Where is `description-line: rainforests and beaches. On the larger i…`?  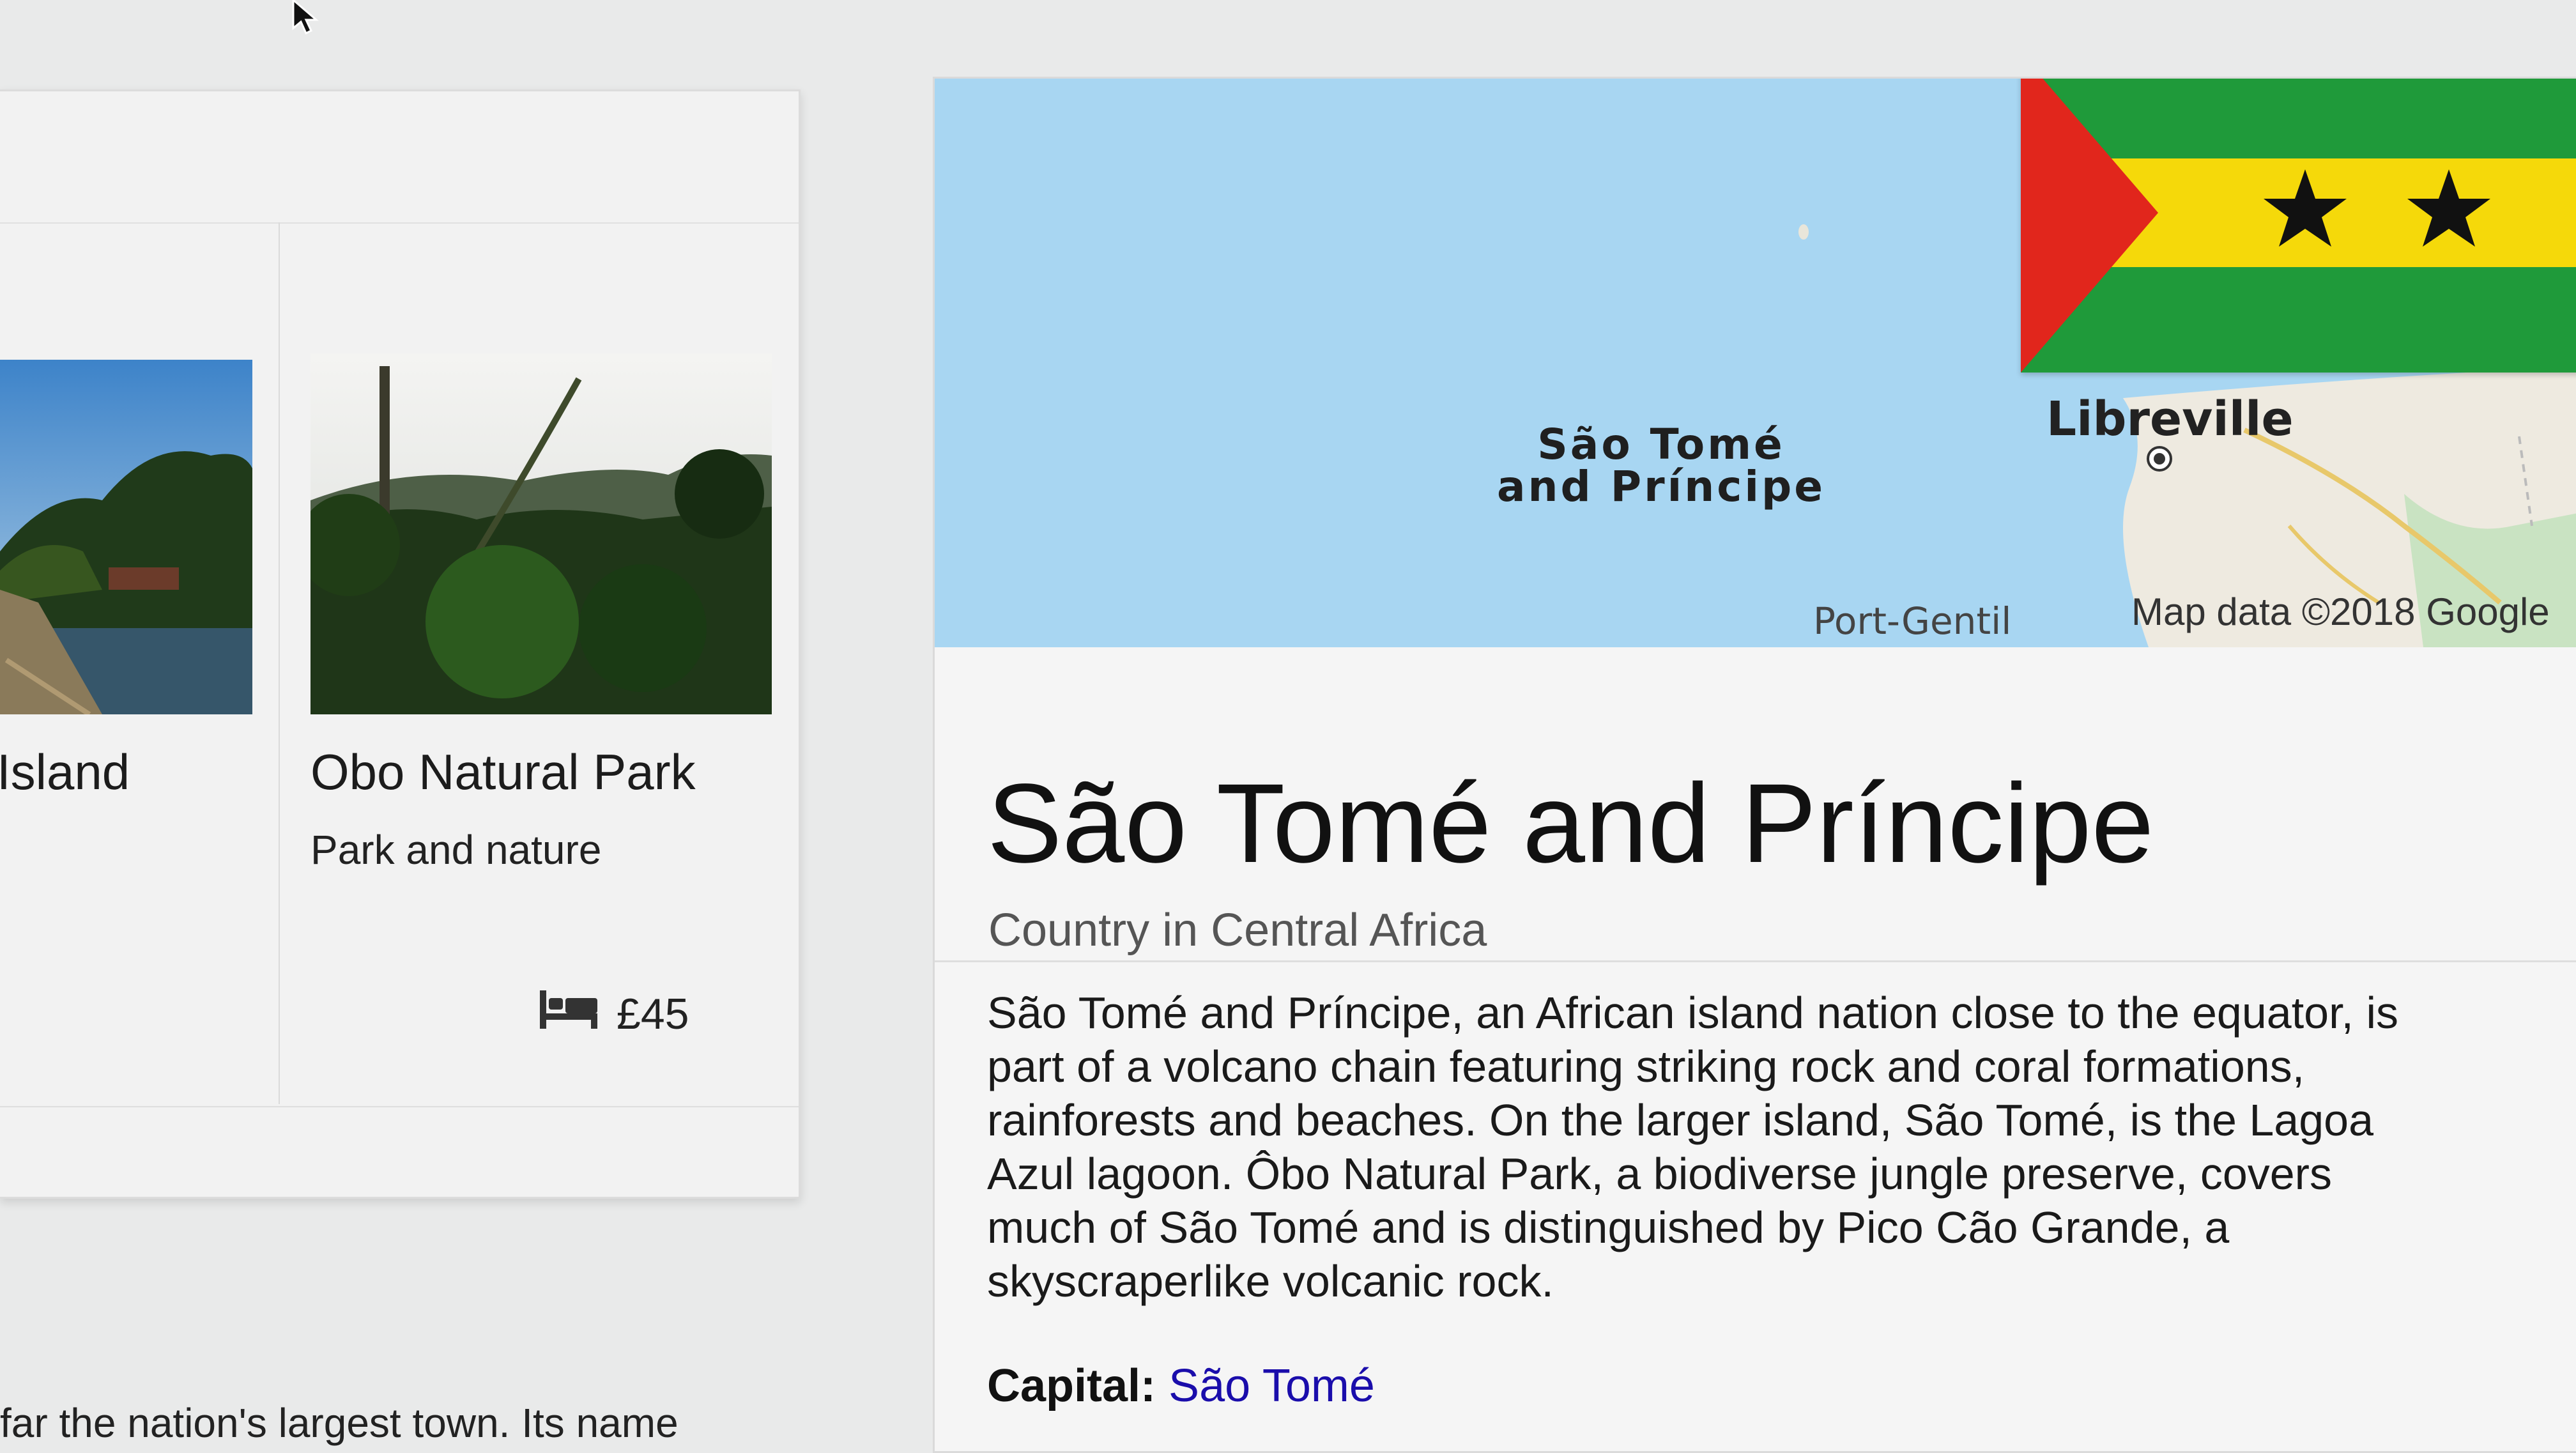
description-line: rainforests and beaches. On the larger i… is located at coordinates (1680, 1120).